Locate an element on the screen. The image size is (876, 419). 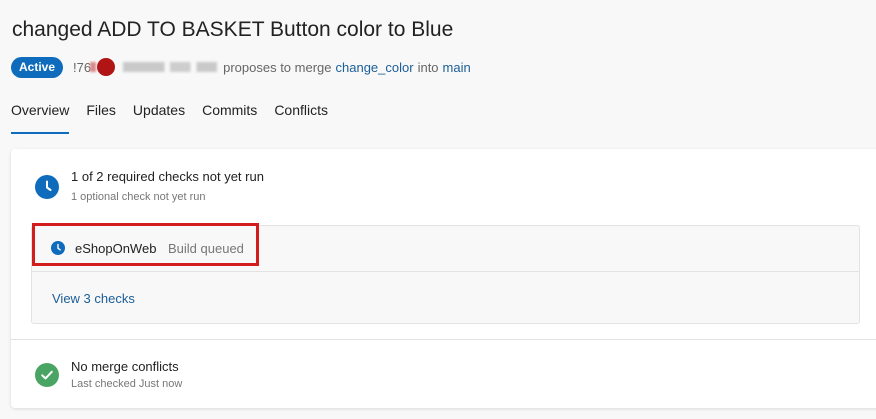
status-badge: Active is located at coordinates (37, 67).